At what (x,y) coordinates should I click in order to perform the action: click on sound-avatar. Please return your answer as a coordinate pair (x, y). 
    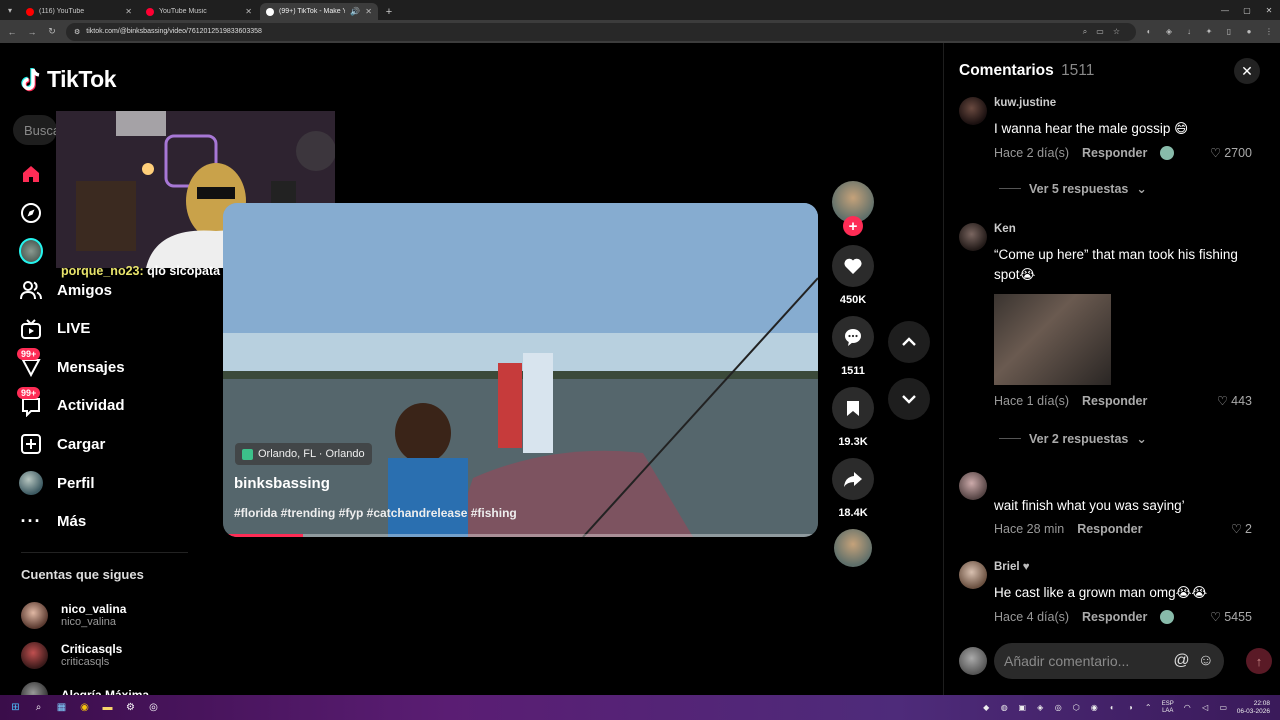
    Looking at the image, I should click on (853, 548).